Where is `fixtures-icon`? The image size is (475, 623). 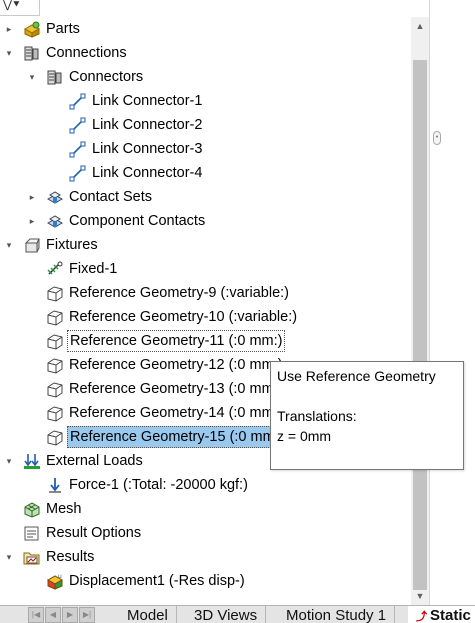 fixtures-icon is located at coordinates (32, 245).